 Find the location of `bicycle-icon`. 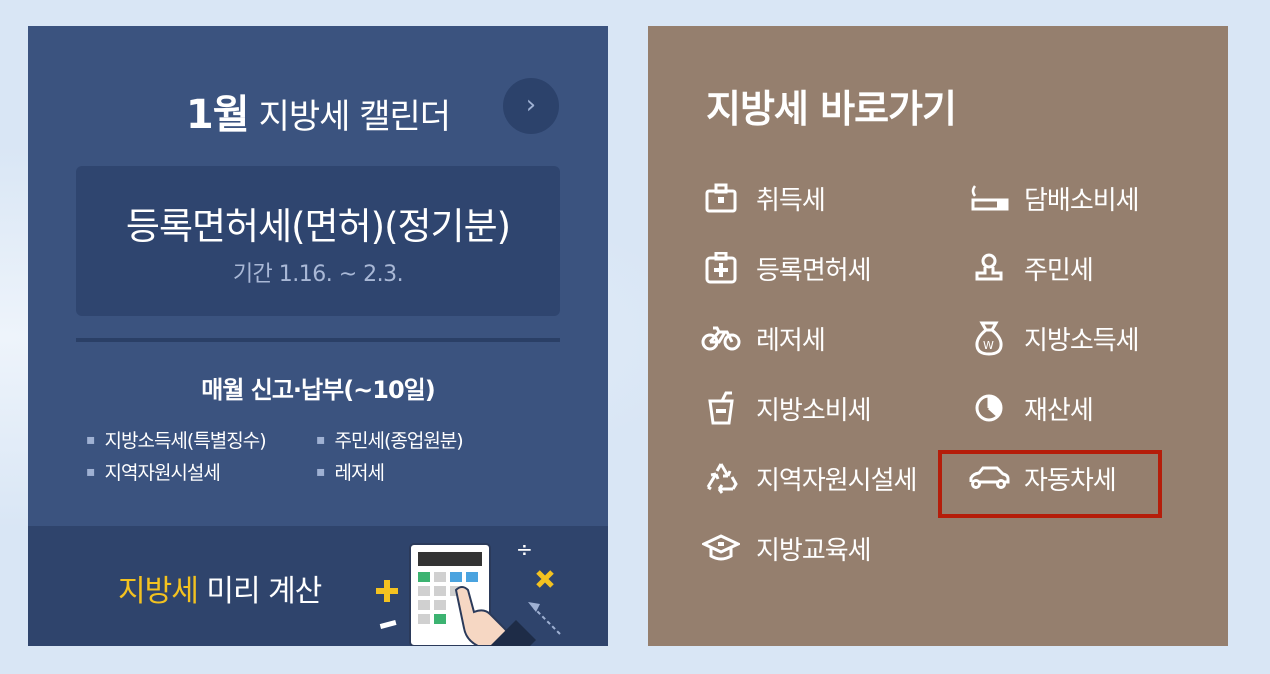

bicycle-icon is located at coordinates (721, 338).